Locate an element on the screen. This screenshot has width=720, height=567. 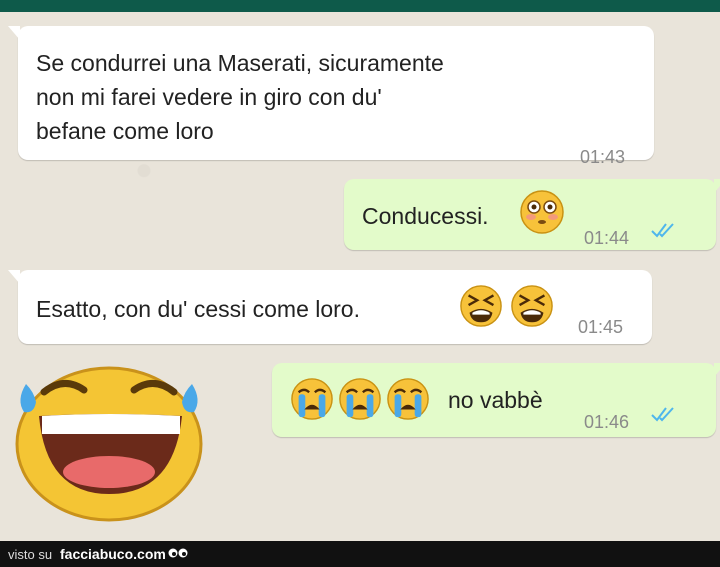
message-time: 01:46 is located at coordinates (607, 422).